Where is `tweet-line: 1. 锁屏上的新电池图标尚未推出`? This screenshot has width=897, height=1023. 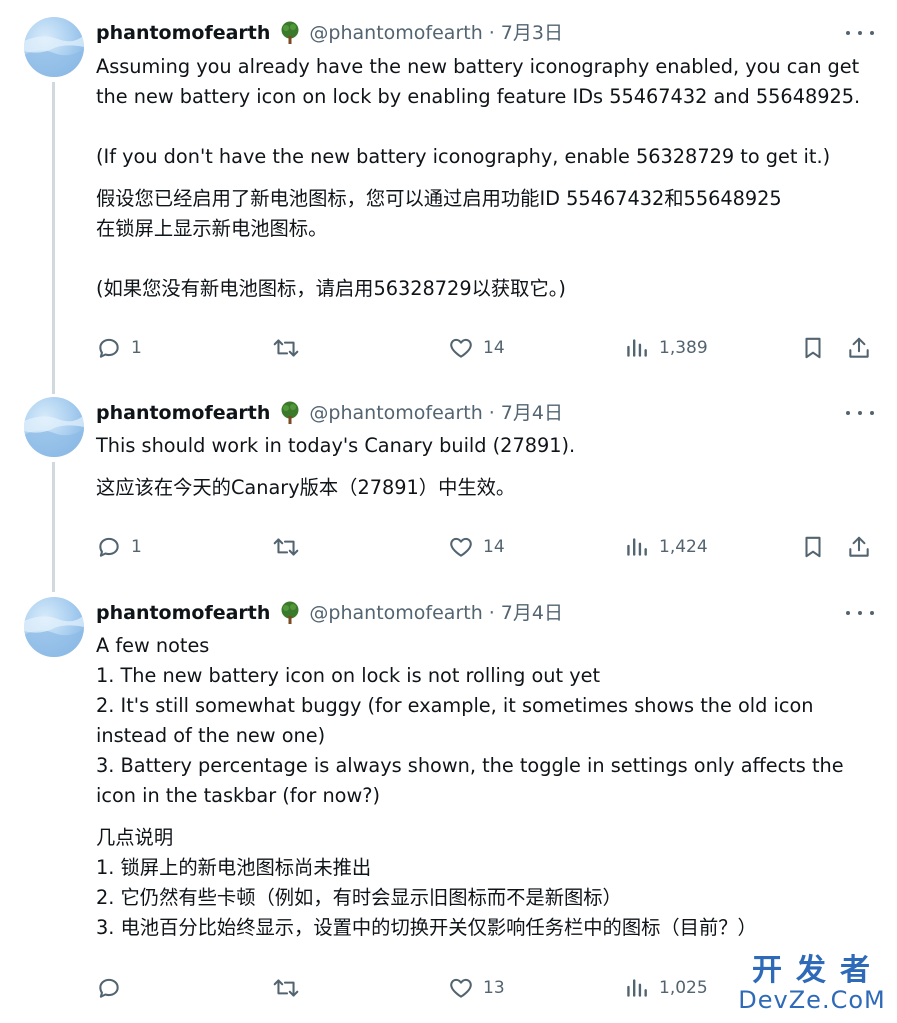
tweet-line: 1. 锁屏上的新电池图标尚未推出 is located at coordinates (234, 867).